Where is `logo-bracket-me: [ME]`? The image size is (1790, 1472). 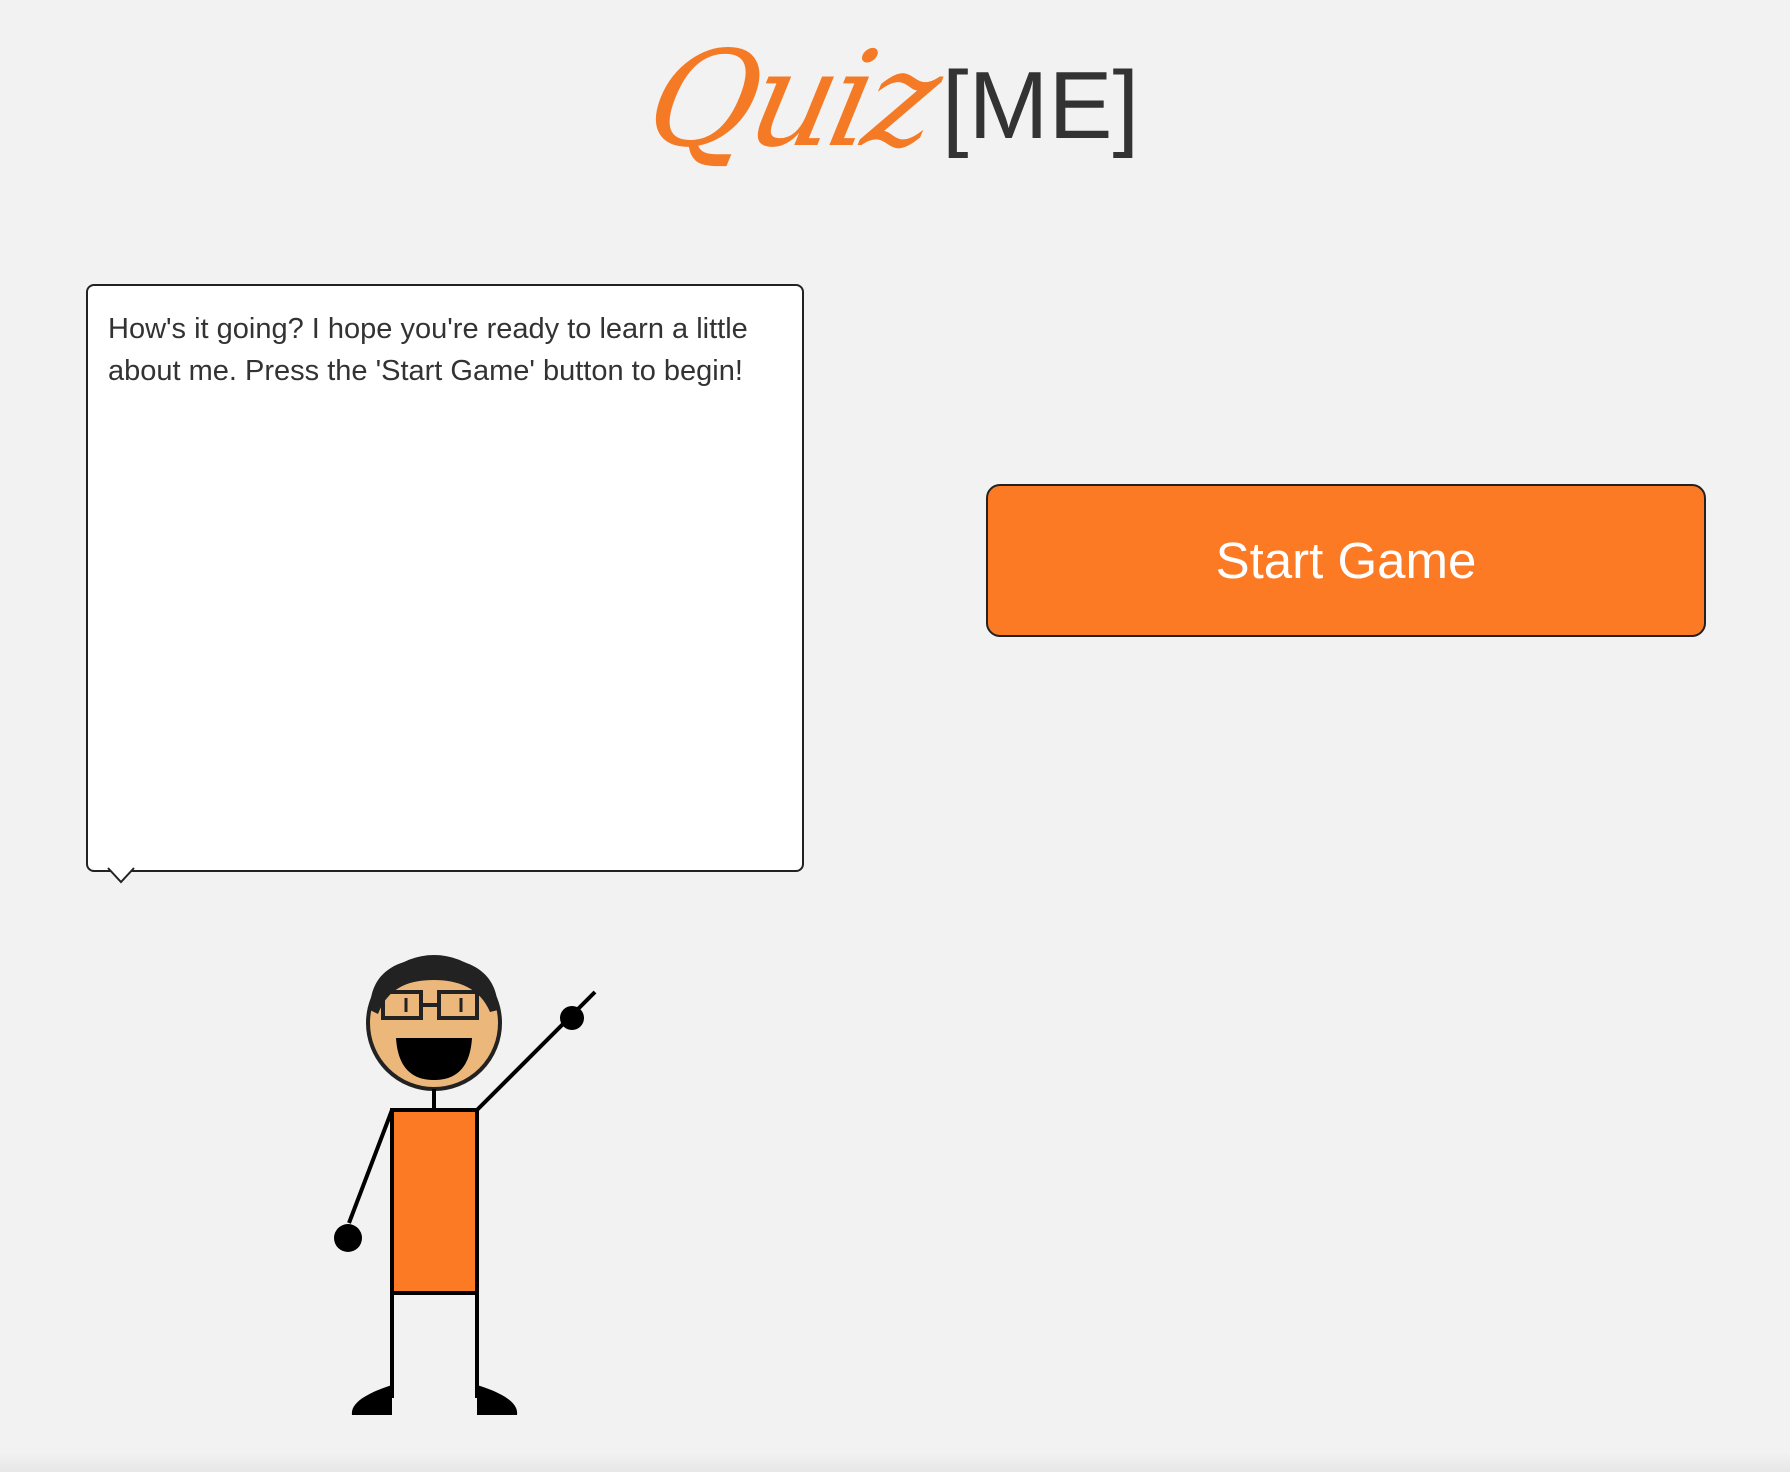
logo-bracket-me: [ME] is located at coordinates (1040, 105).